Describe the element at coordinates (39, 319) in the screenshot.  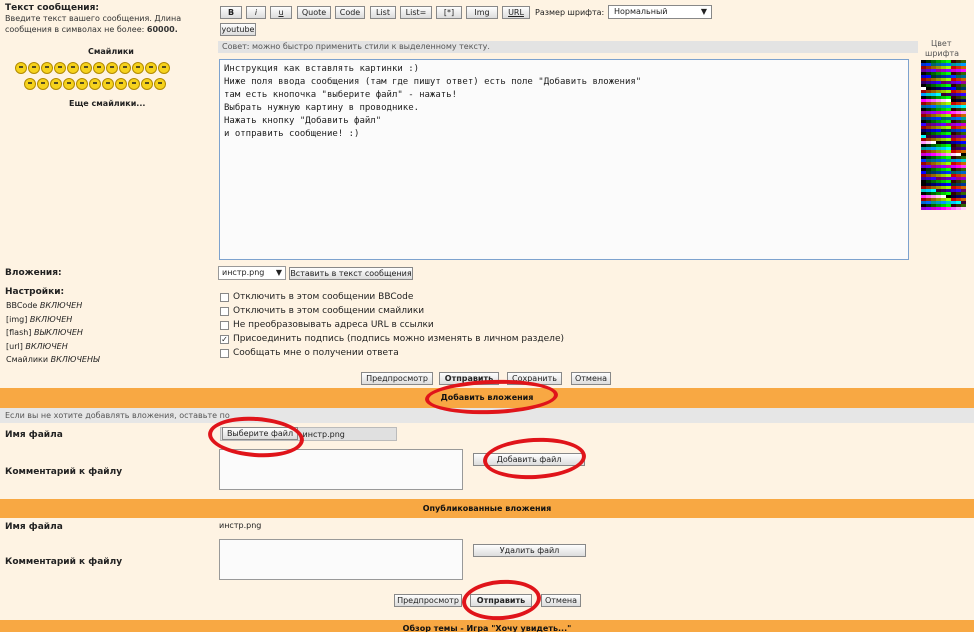
I see `settings-status-img: [img] ВКЛЮЧЕН` at that location.